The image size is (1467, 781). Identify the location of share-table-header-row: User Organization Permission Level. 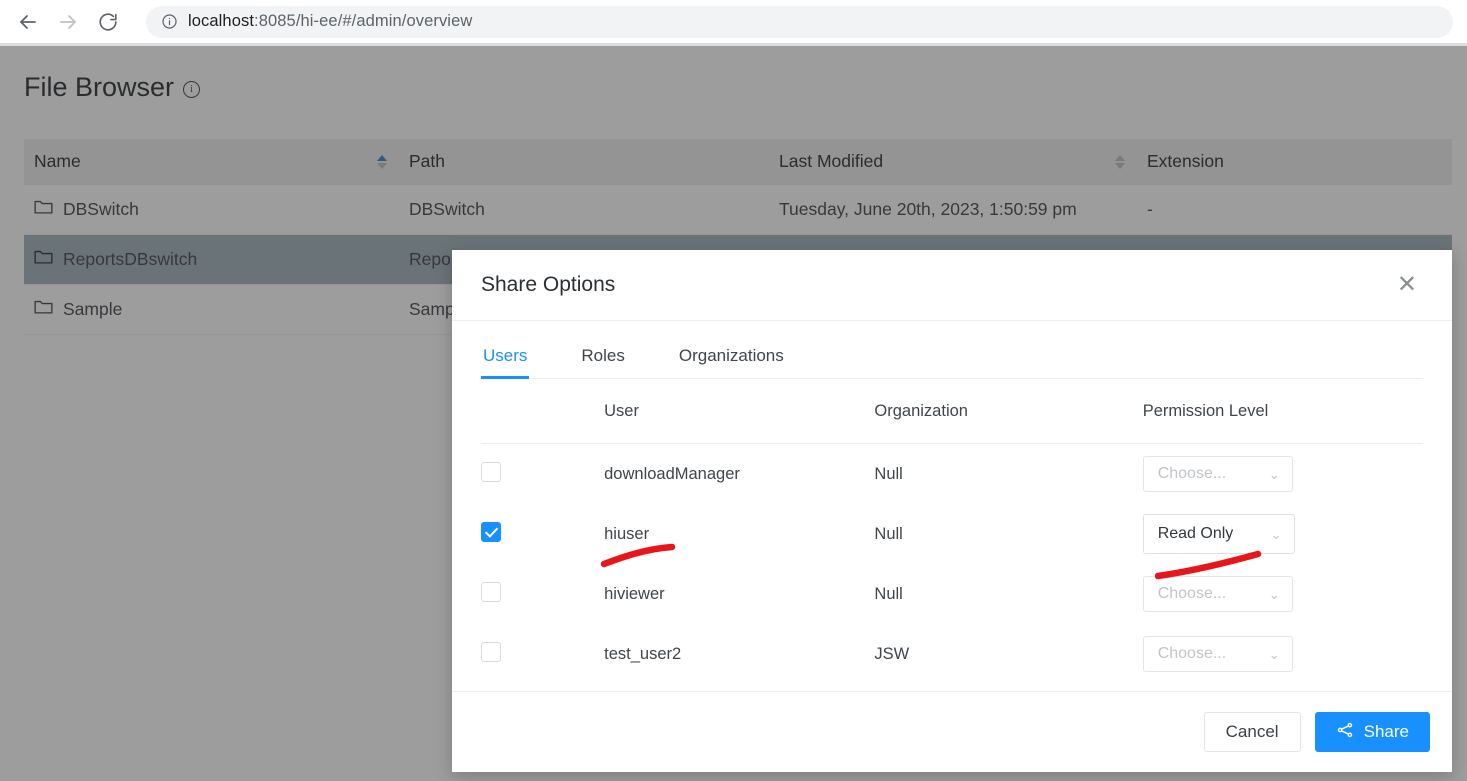
(952, 411).